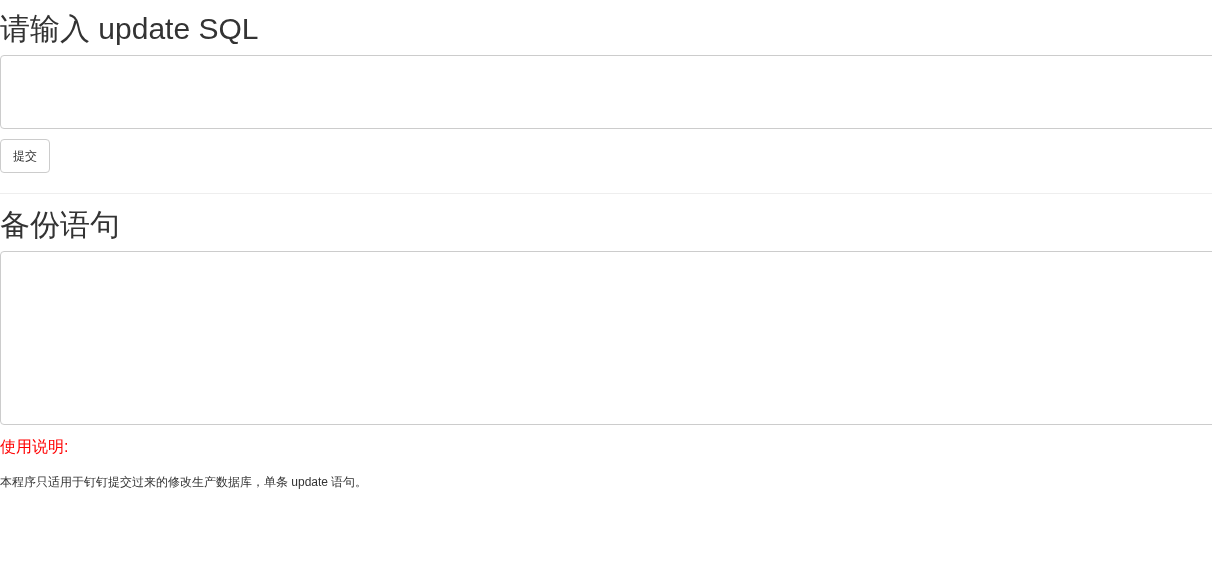 The image size is (1212, 588). Describe the element at coordinates (60, 224) in the screenshot. I see `section-heading: 备份语句` at that location.